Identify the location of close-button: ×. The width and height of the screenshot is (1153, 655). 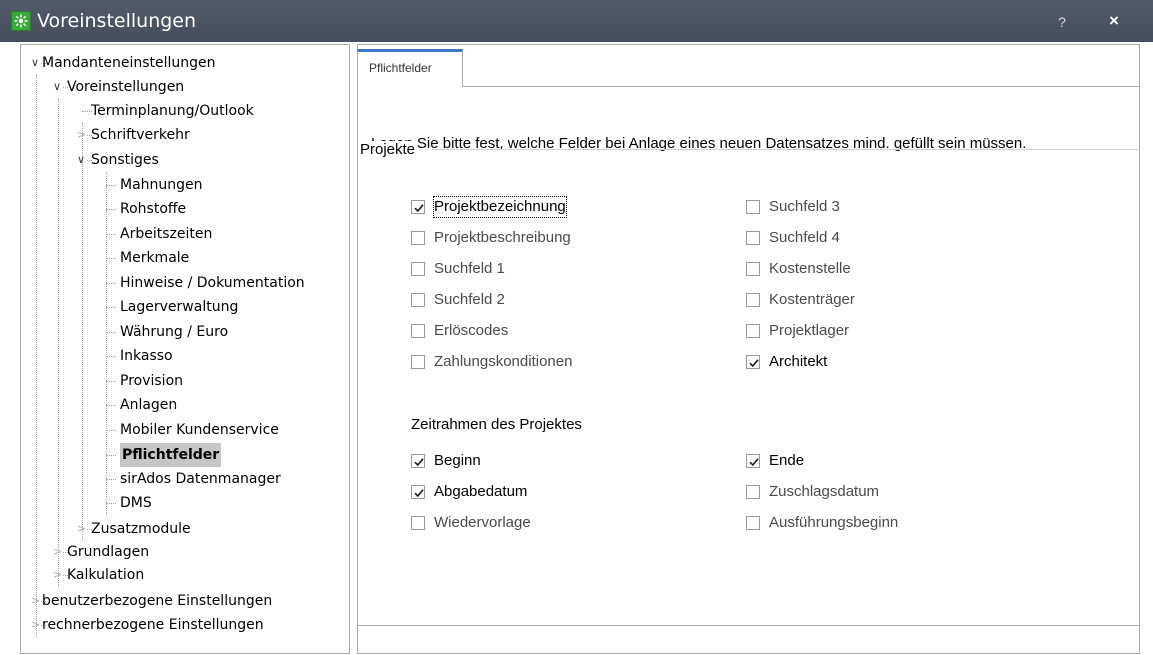
(1114, 21).